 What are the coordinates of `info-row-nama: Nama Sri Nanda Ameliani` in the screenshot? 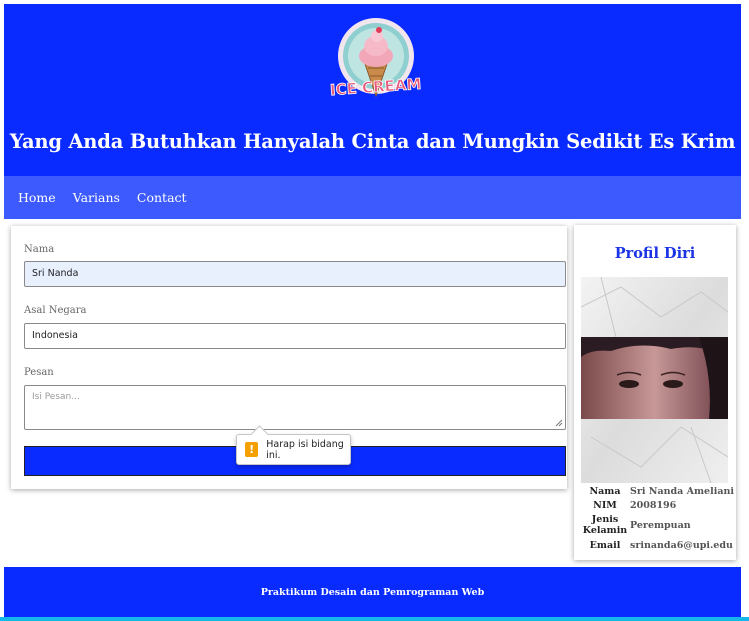 It's located at (658, 491).